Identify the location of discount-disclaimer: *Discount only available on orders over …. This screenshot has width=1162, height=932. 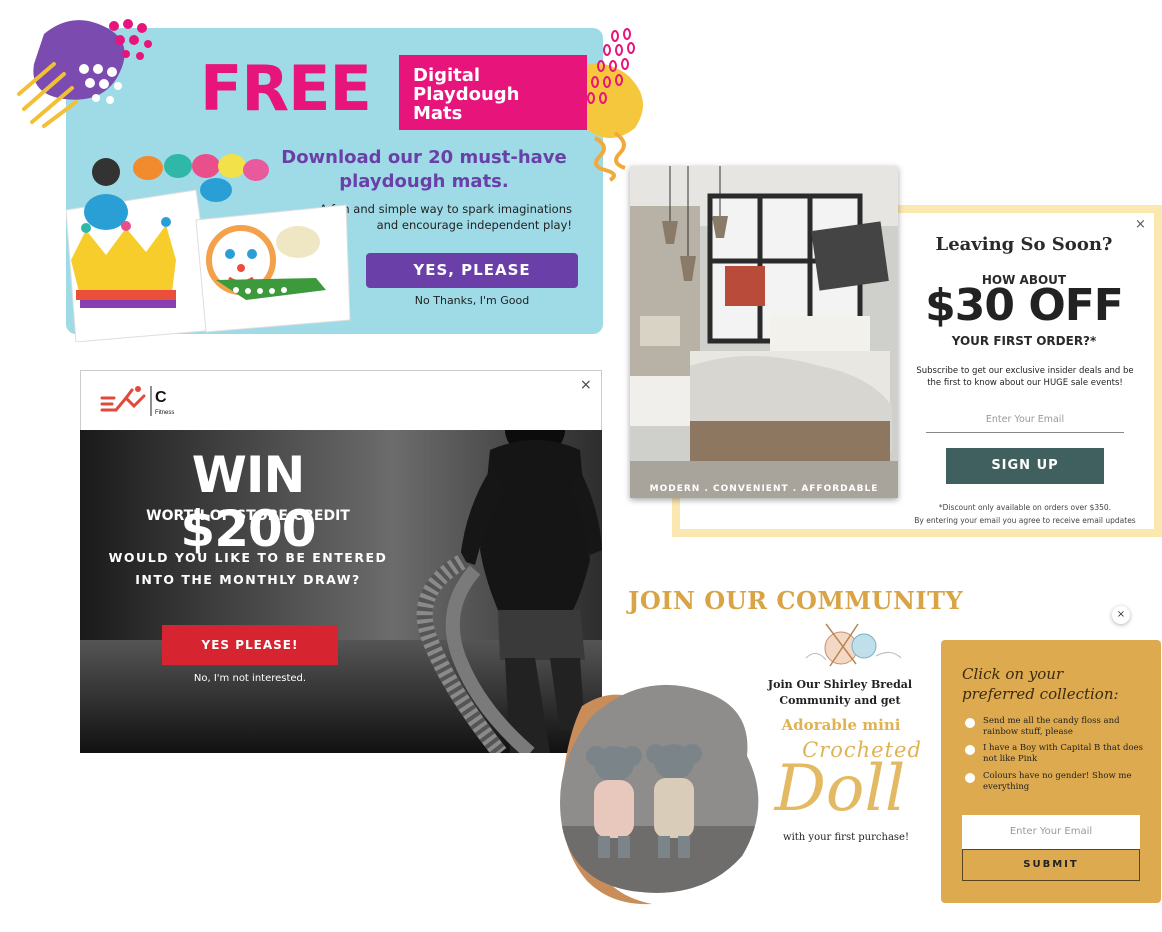
(1025, 507).